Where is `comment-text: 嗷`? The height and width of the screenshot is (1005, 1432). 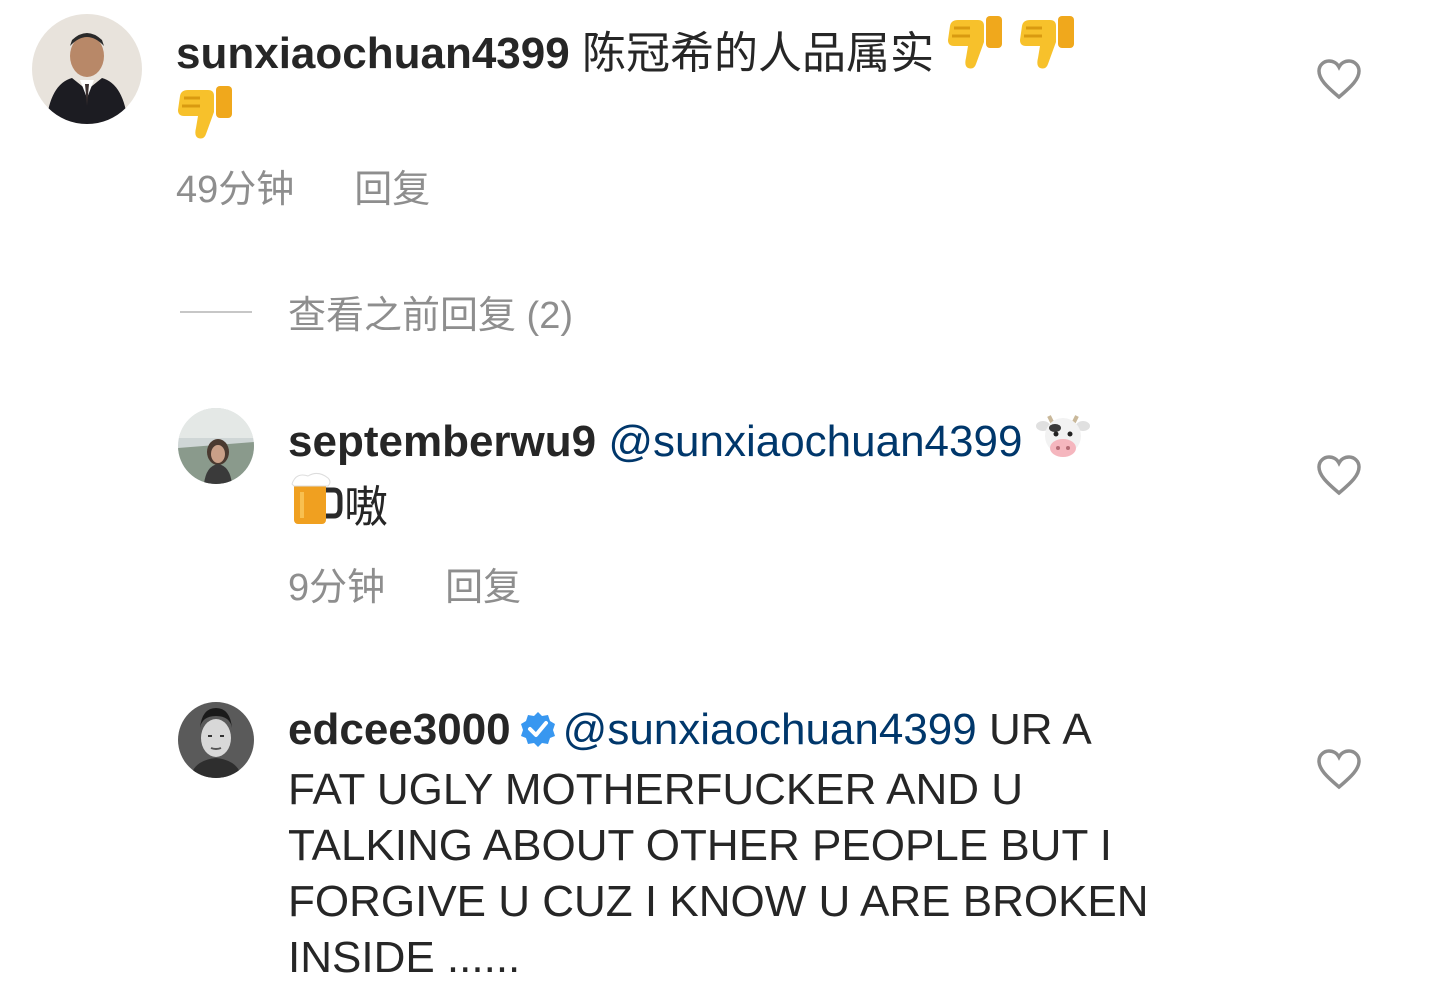
comment-text: 嗷 is located at coordinates (366, 507).